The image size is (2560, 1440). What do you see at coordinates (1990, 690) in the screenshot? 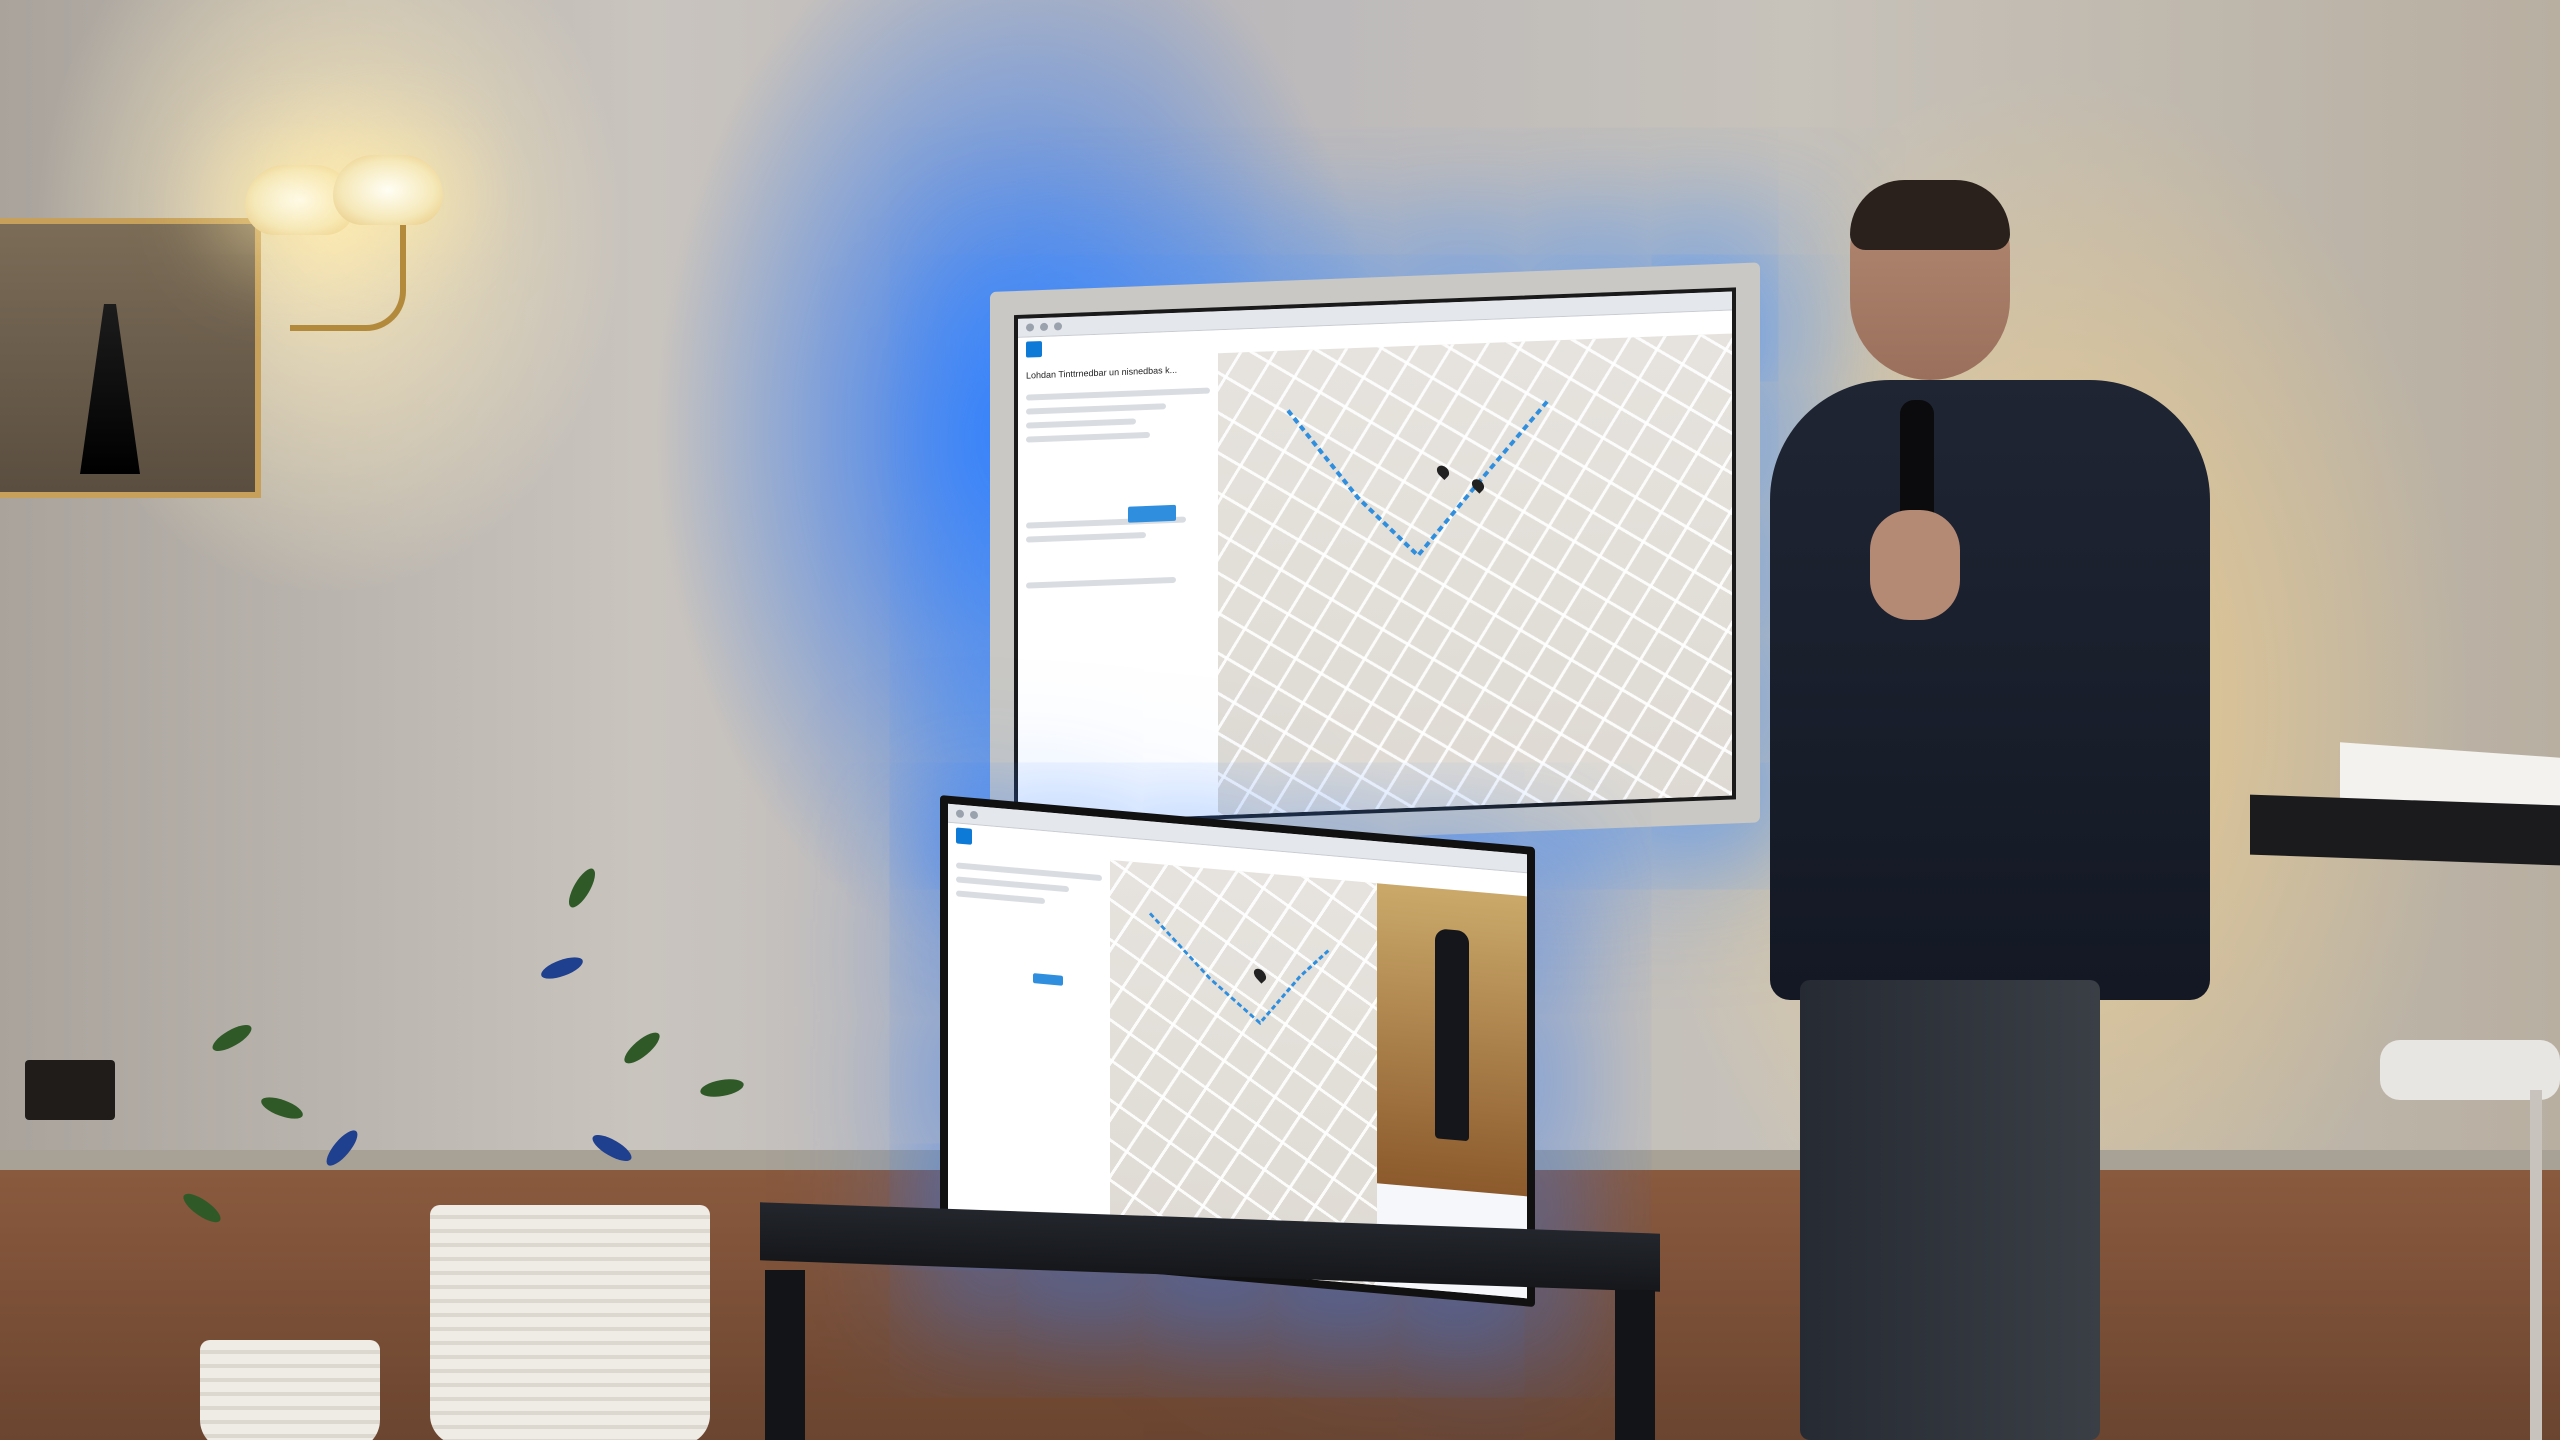
I see `presenter-jacket` at bounding box center [1990, 690].